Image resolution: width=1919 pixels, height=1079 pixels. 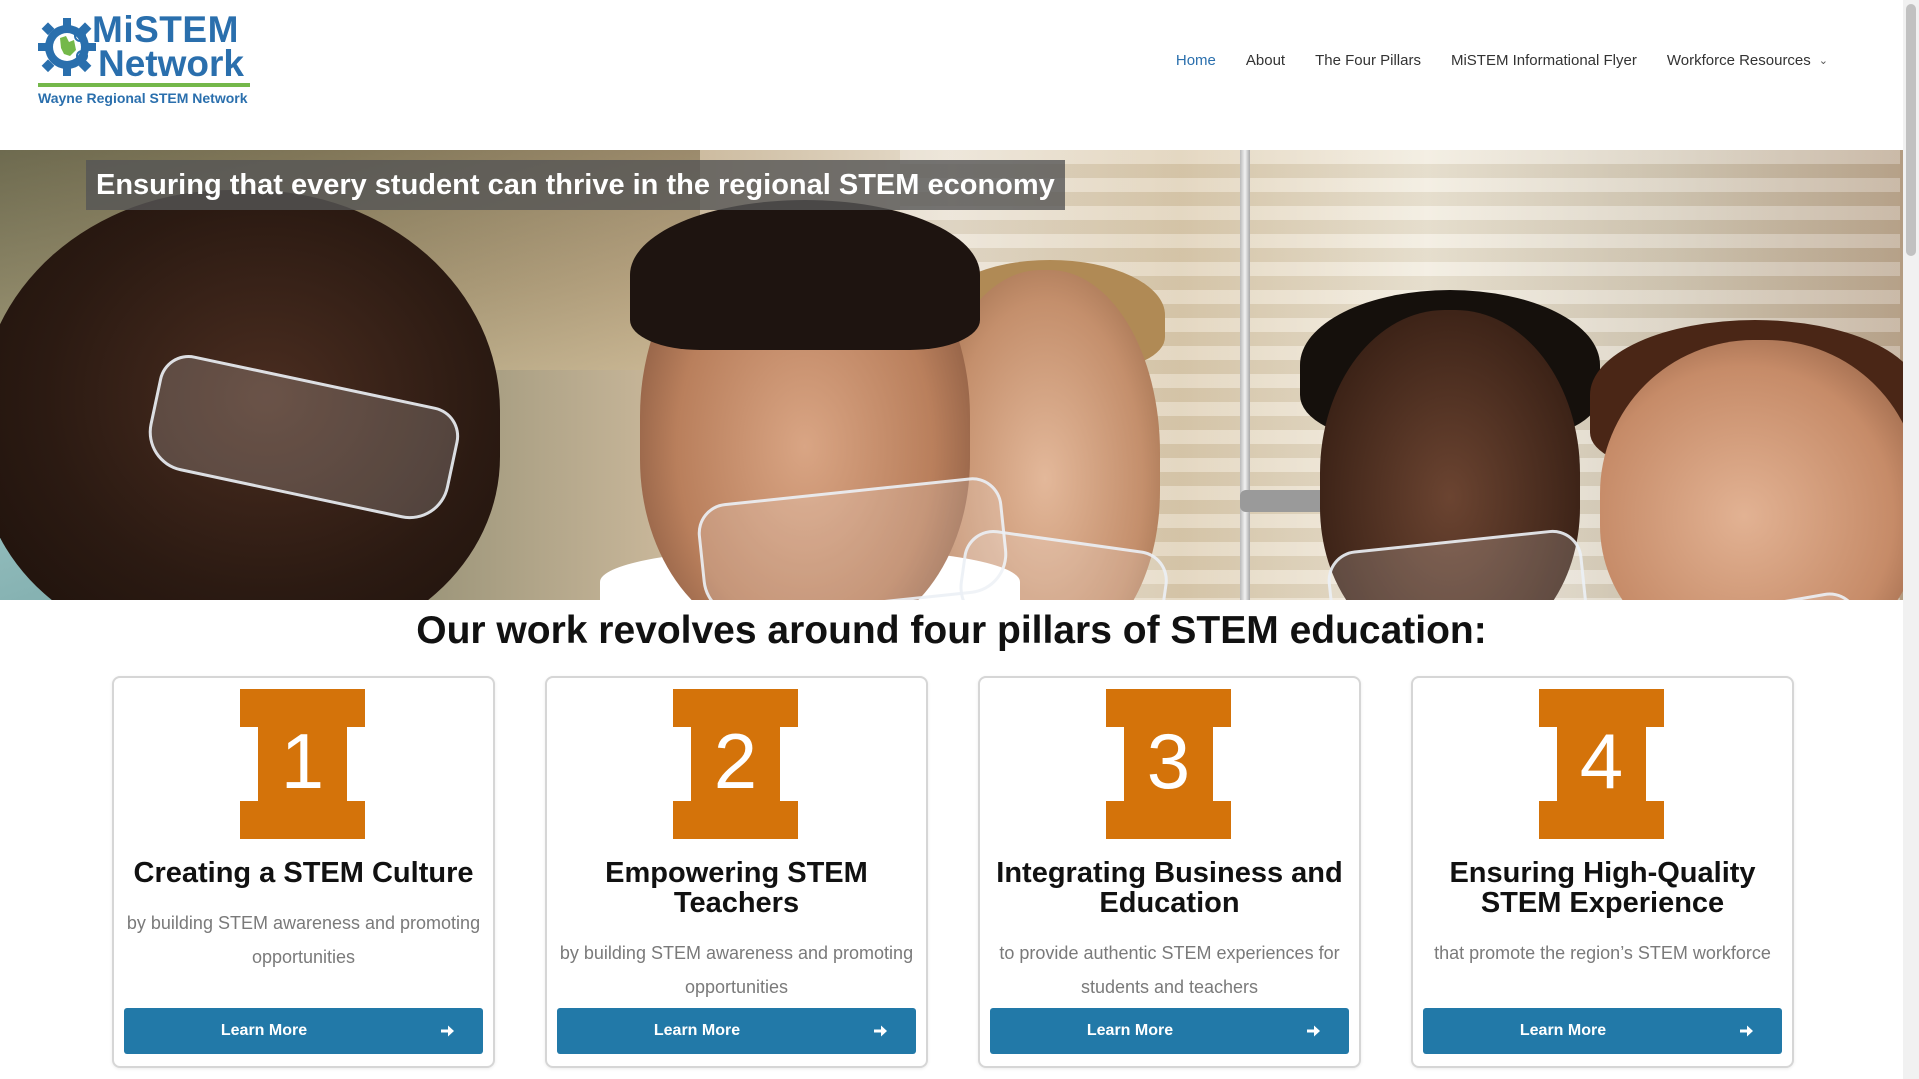 What do you see at coordinates (1738, 60) in the screenshot?
I see `nav-workforce-resources-label: Workforce Resources` at bounding box center [1738, 60].